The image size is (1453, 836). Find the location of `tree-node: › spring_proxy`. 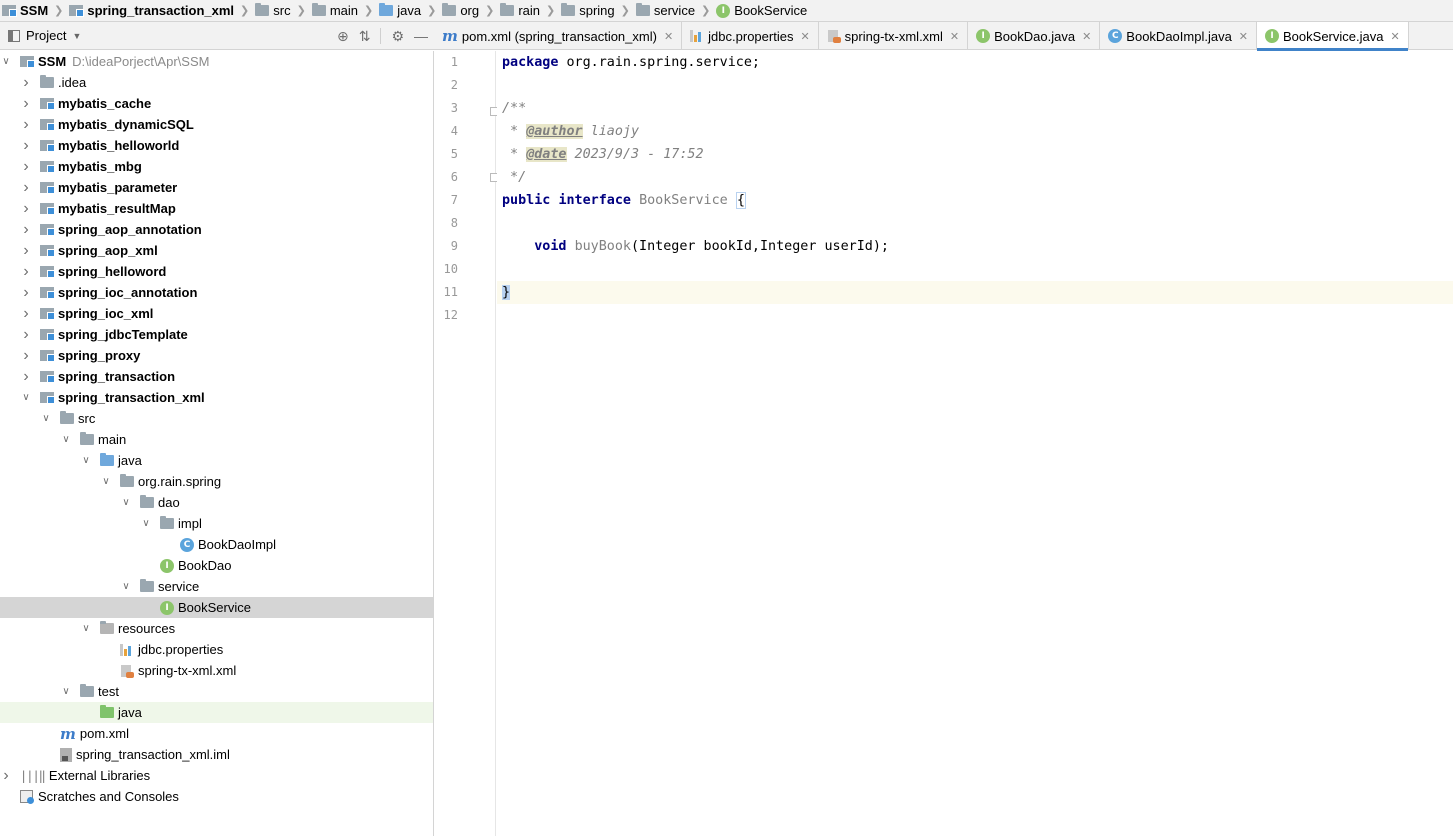

tree-node: › spring_proxy is located at coordinates (216, 355).